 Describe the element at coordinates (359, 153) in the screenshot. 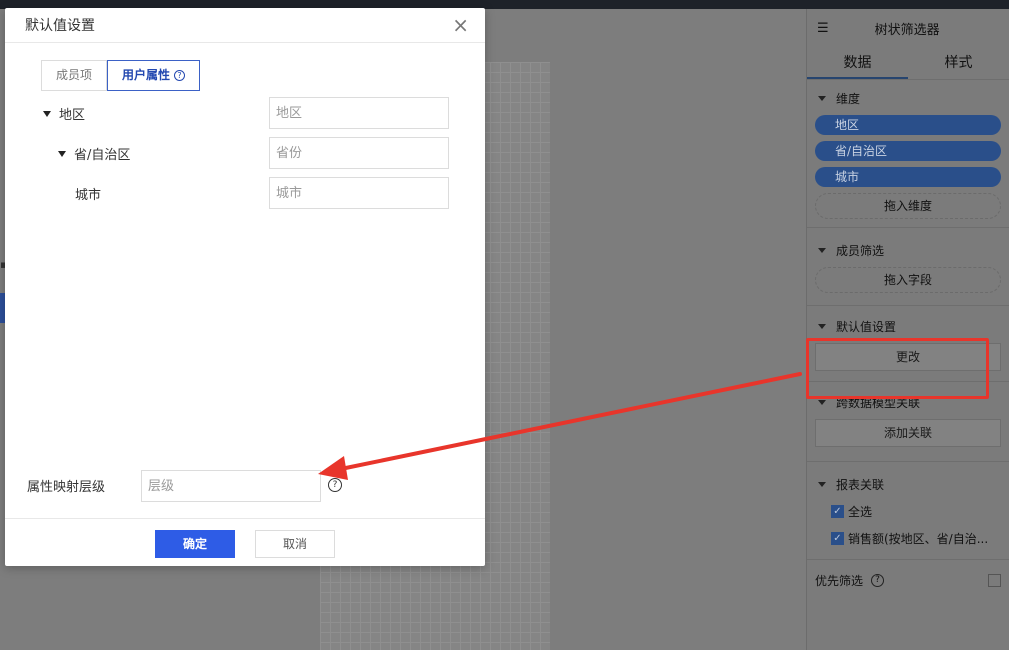

I see `province-attribute-input` at that location.